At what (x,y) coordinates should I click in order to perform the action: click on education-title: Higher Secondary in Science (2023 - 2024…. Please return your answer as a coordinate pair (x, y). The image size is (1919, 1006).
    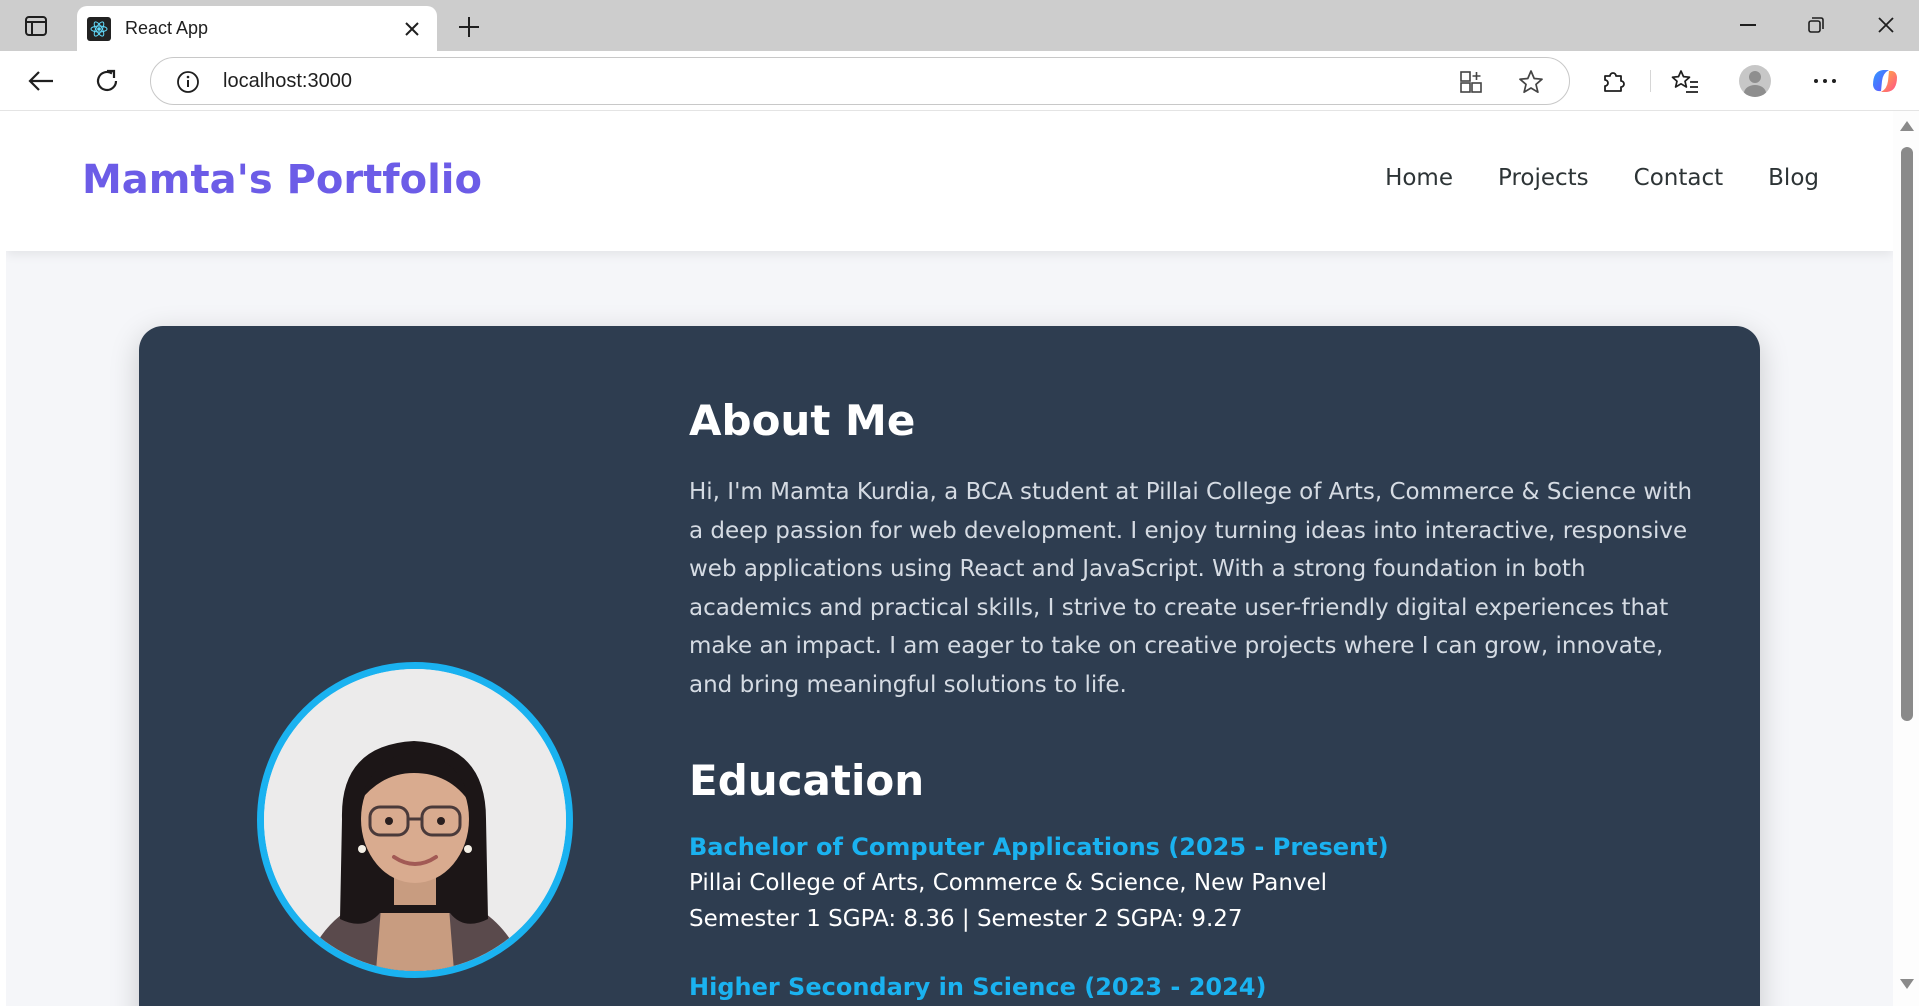
    Looking at the image, I should click on (978, 987).